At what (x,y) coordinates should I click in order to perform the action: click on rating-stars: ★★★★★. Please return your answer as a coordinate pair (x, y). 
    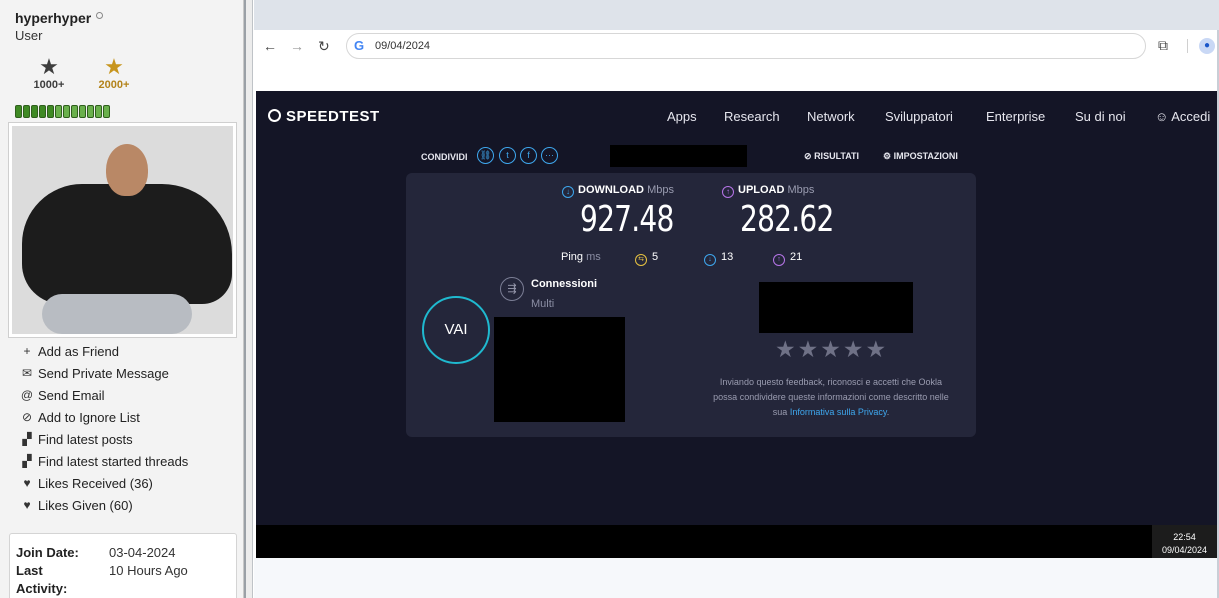
    Looking at the image, I should click on (831, 349).